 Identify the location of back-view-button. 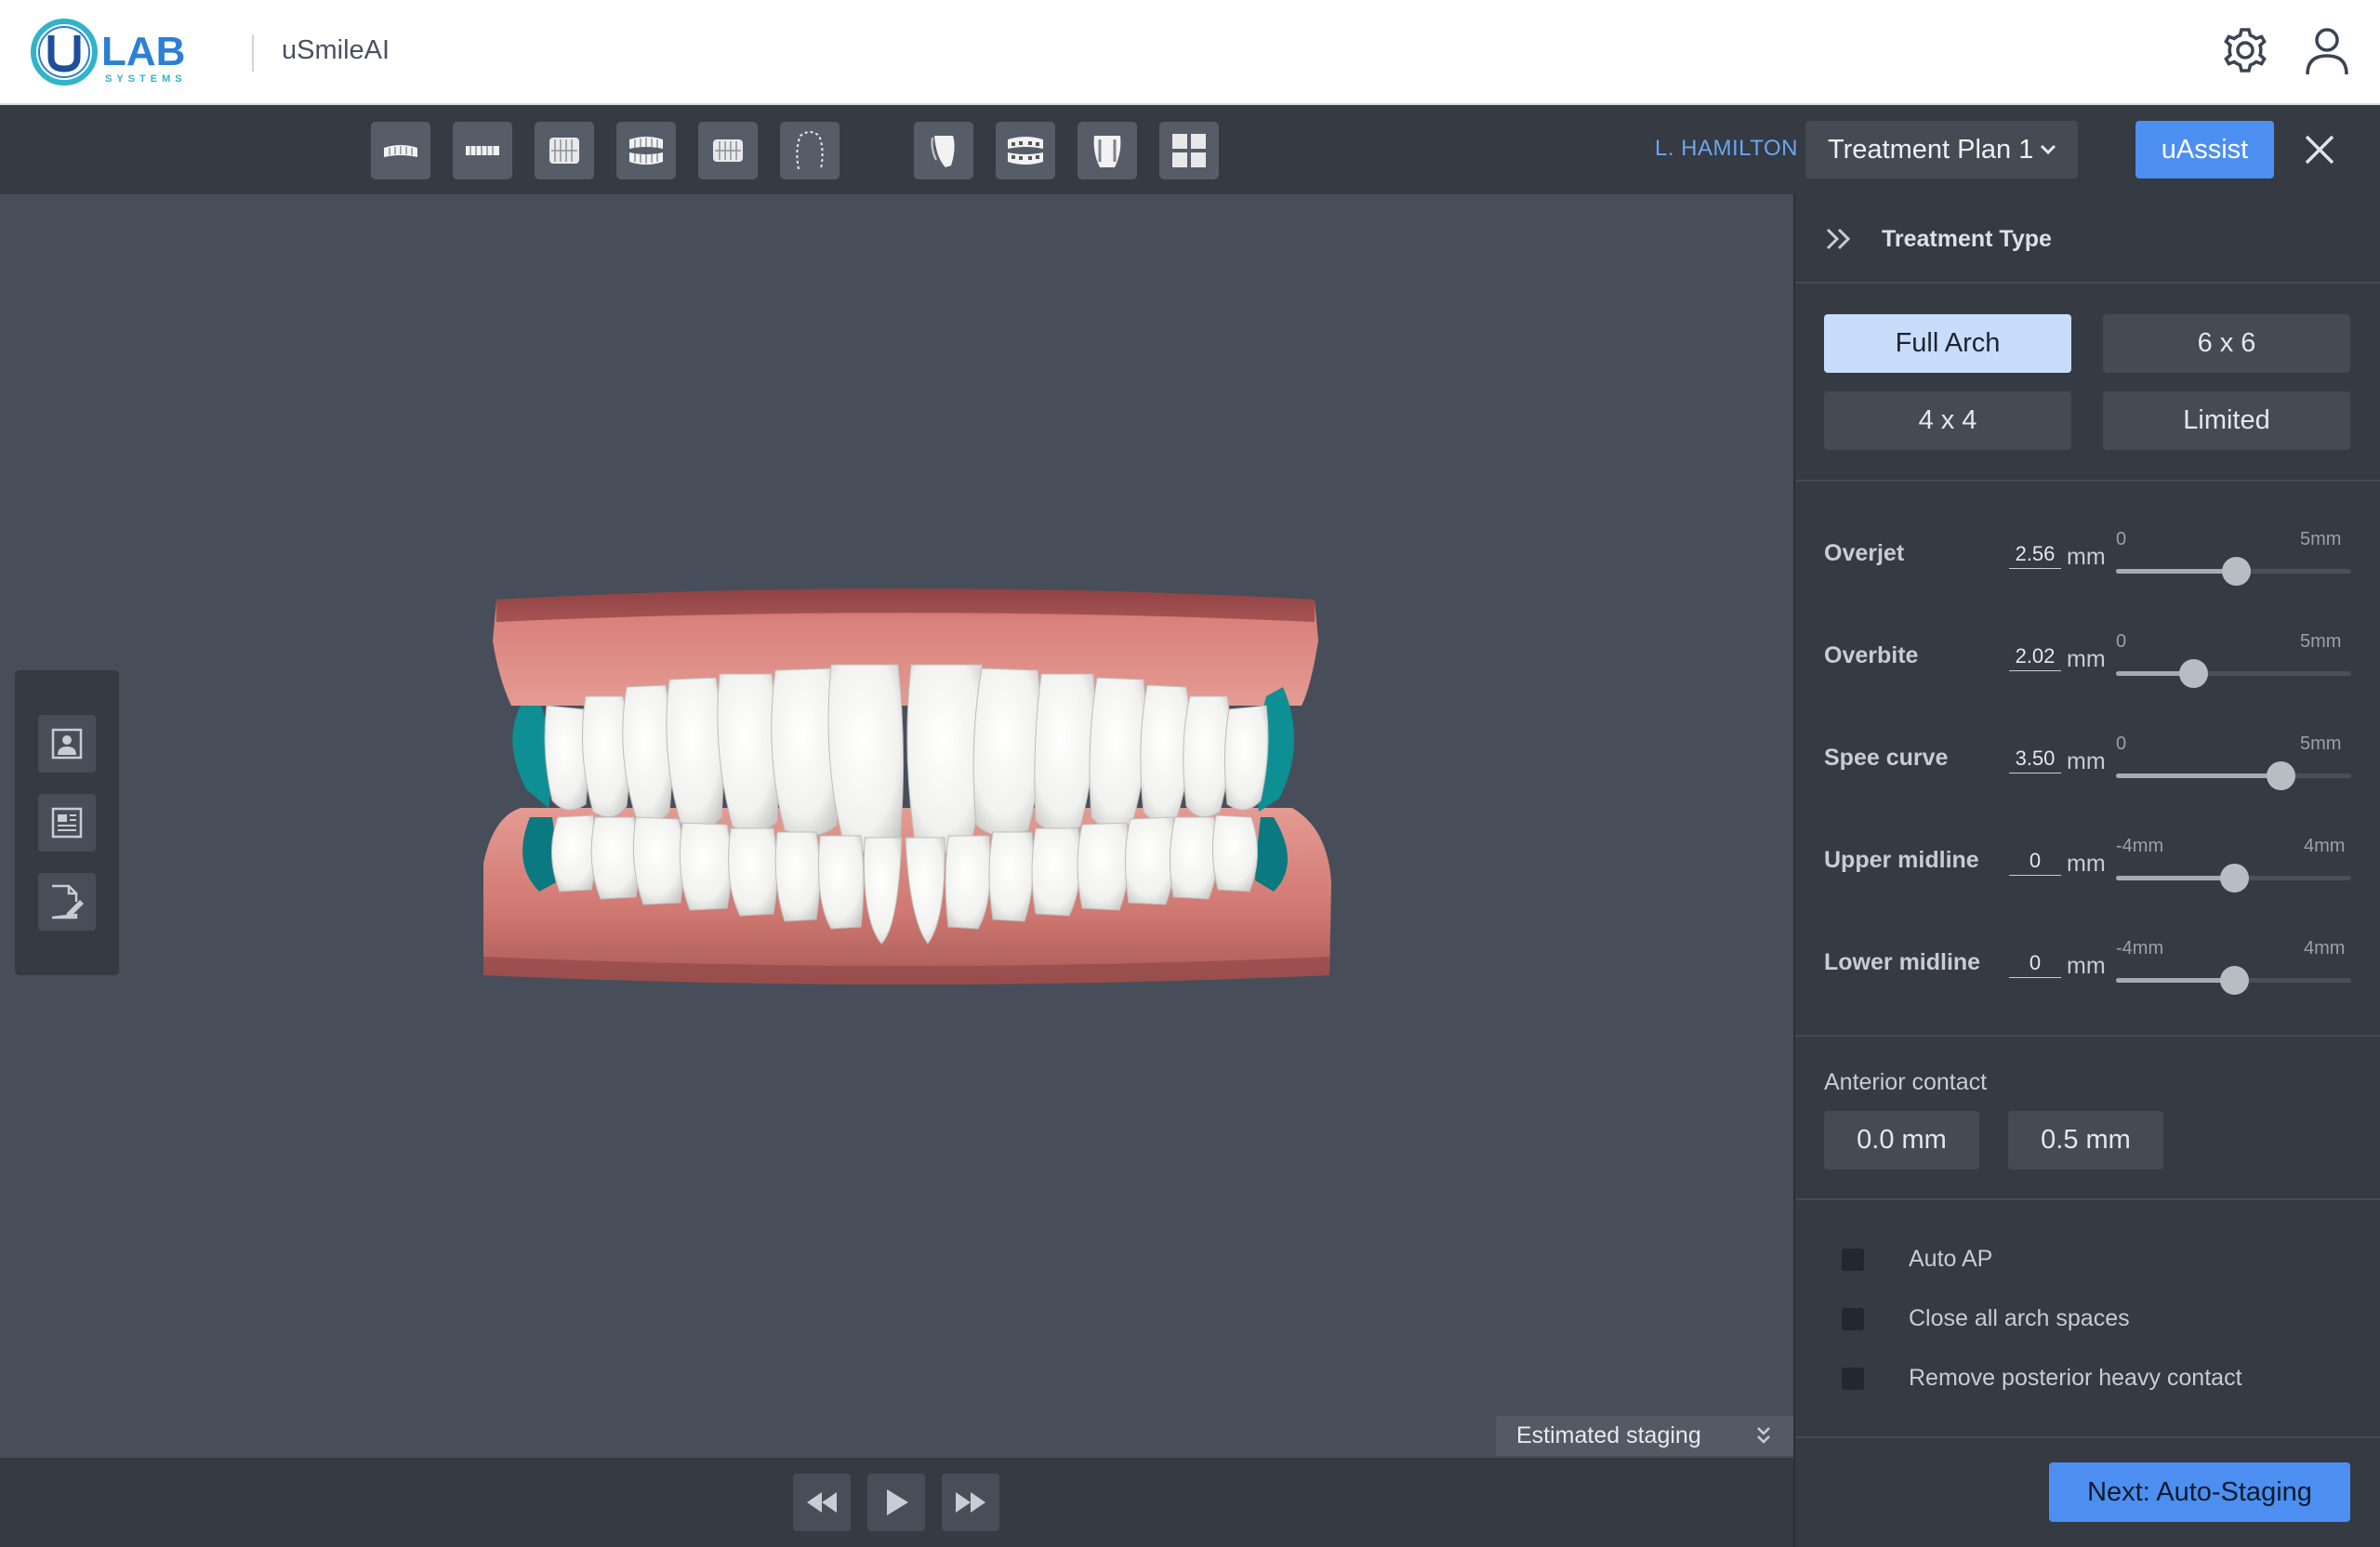
(482, 150).